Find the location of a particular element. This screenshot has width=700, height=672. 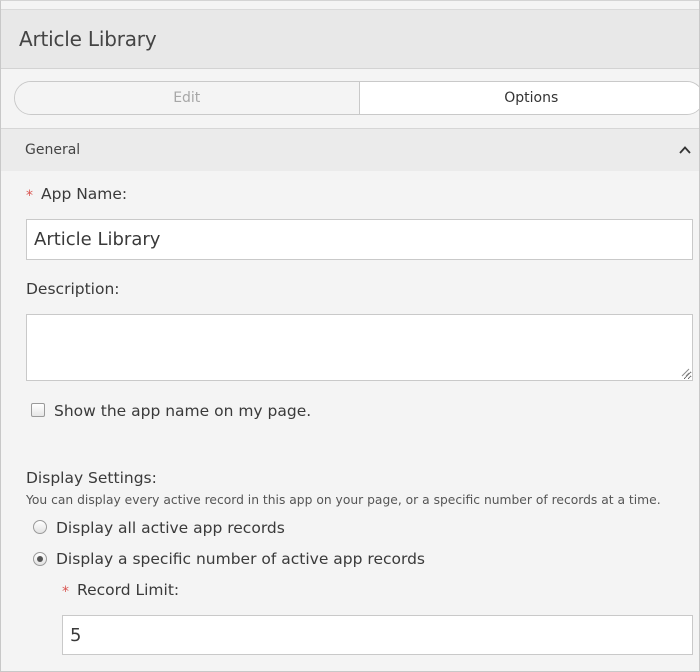

chevron-up-icon is located at coordinates (685, 150).